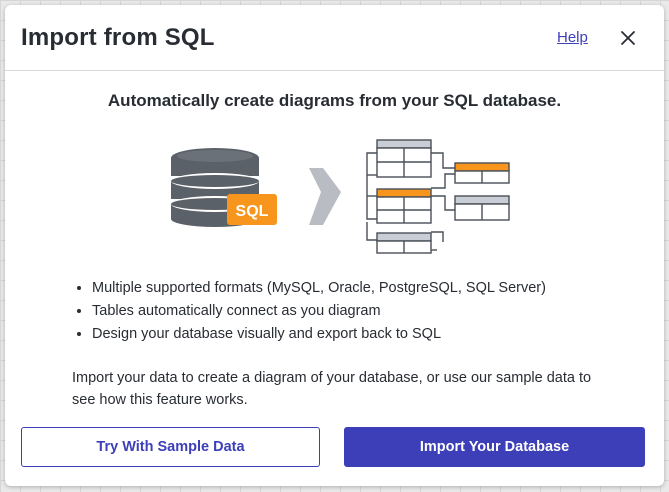  I want to click on sql-import-illustration: SQL, so click(340, 196).